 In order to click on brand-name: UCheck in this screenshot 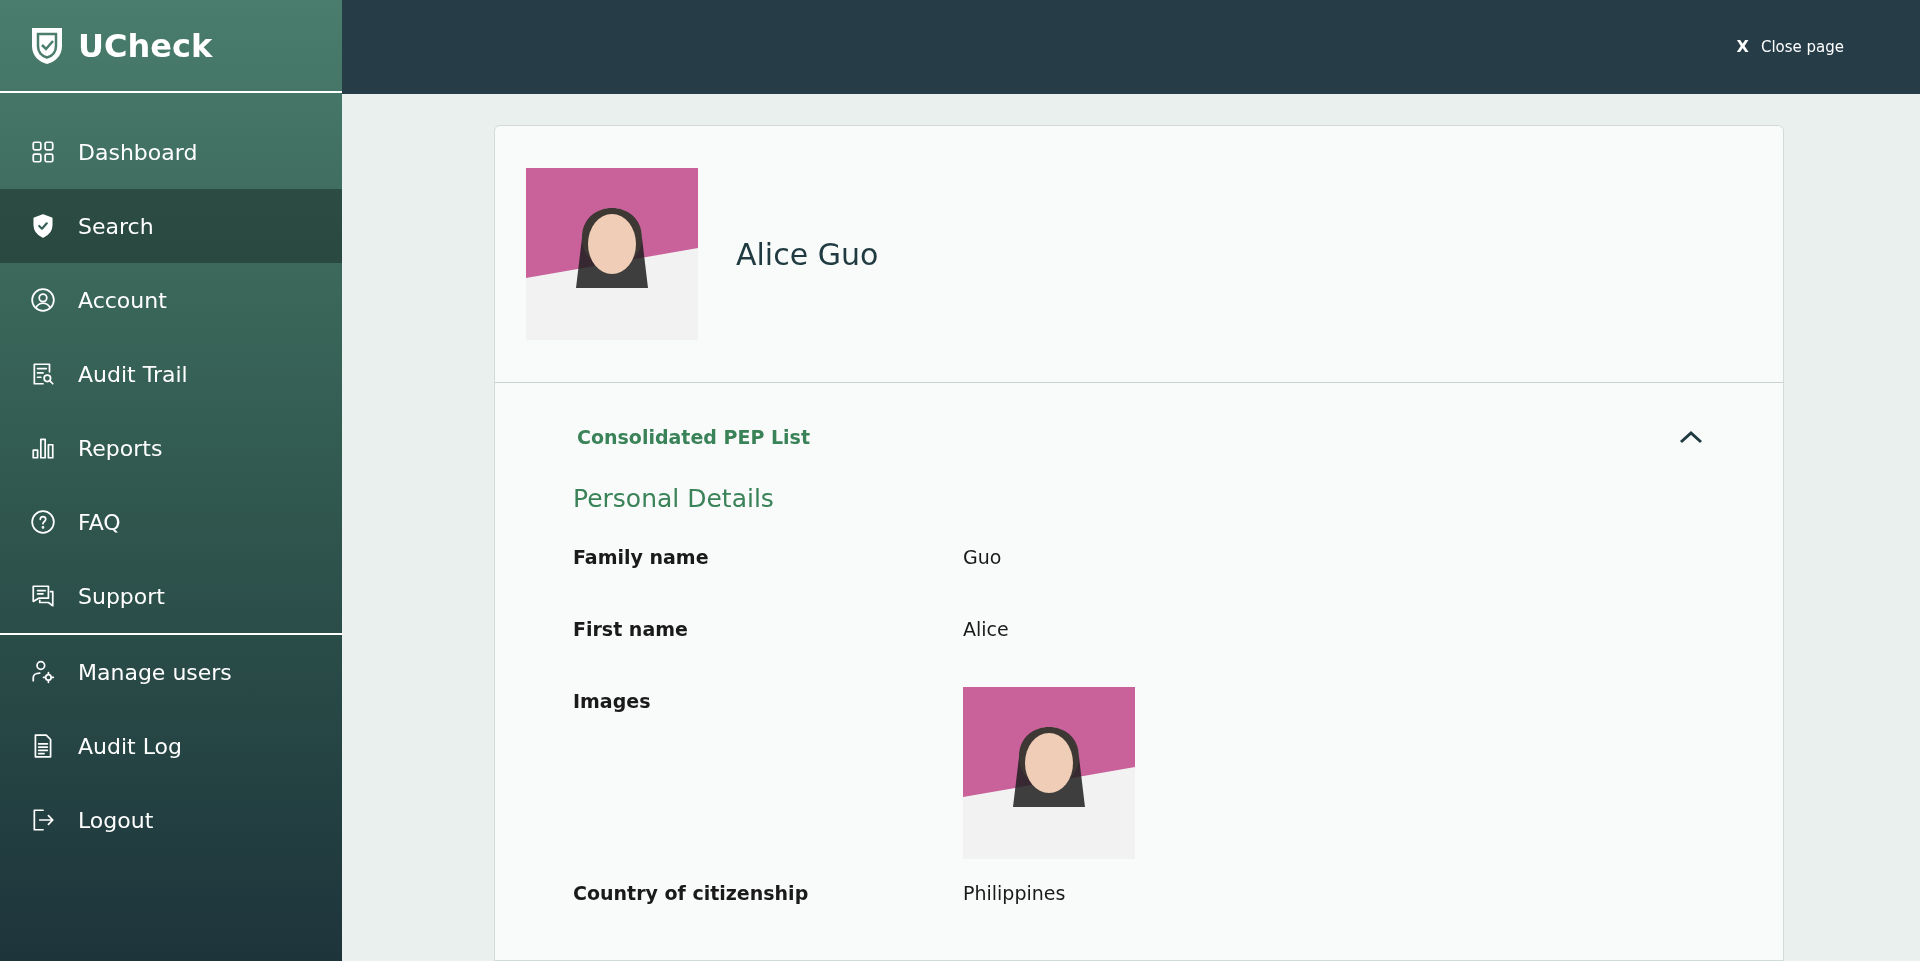, I will do `click(145, 46)`.